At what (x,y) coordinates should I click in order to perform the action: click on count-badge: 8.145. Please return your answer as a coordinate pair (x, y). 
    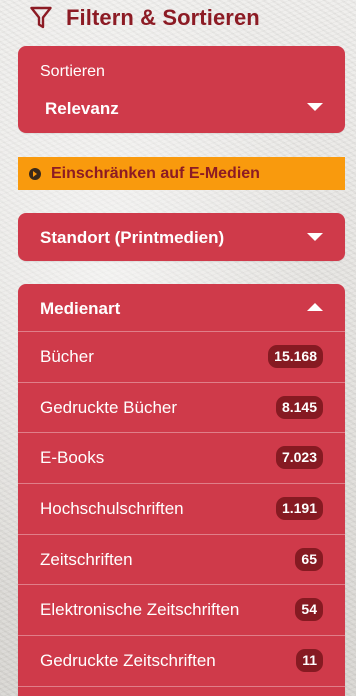
    Looking at the image, I should click on (299, 407).